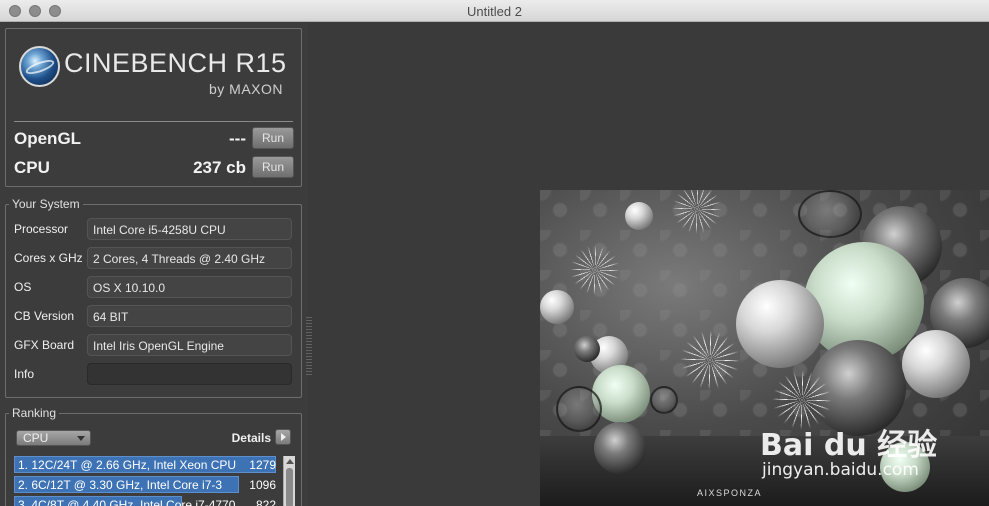 The height and width of the screenshot is (506, 989). Describe the element at coordinates (289, 487) in the screenshot. I see `scrollbar-thumb` at that location.